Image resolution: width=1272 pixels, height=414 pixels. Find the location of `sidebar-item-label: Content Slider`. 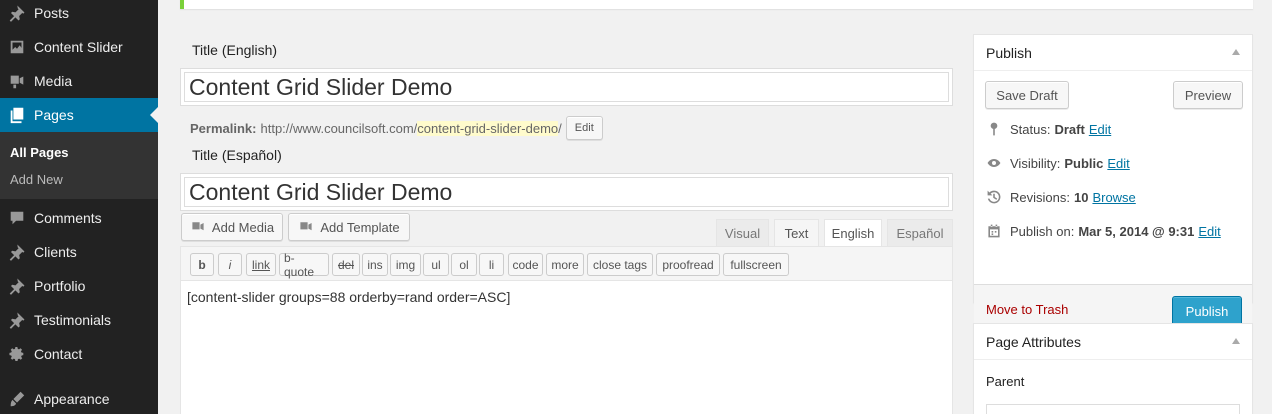

sidebar-item-label: Content Slider is located at coordinates (78, 47).